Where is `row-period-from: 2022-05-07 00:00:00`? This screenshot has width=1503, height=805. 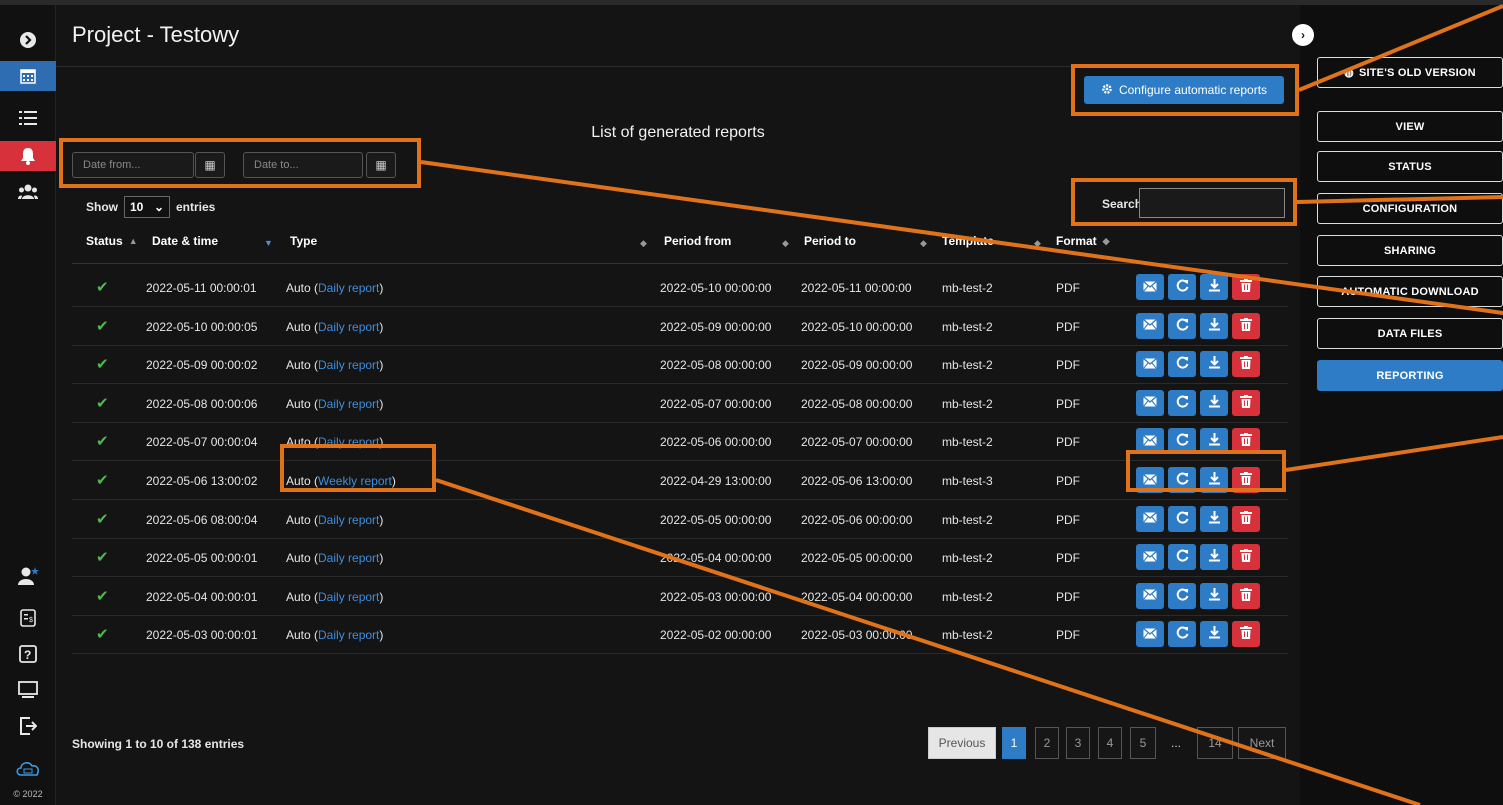
row-period-from: 2022-05-07 00:00:00 is located at coordinates (716, 403).